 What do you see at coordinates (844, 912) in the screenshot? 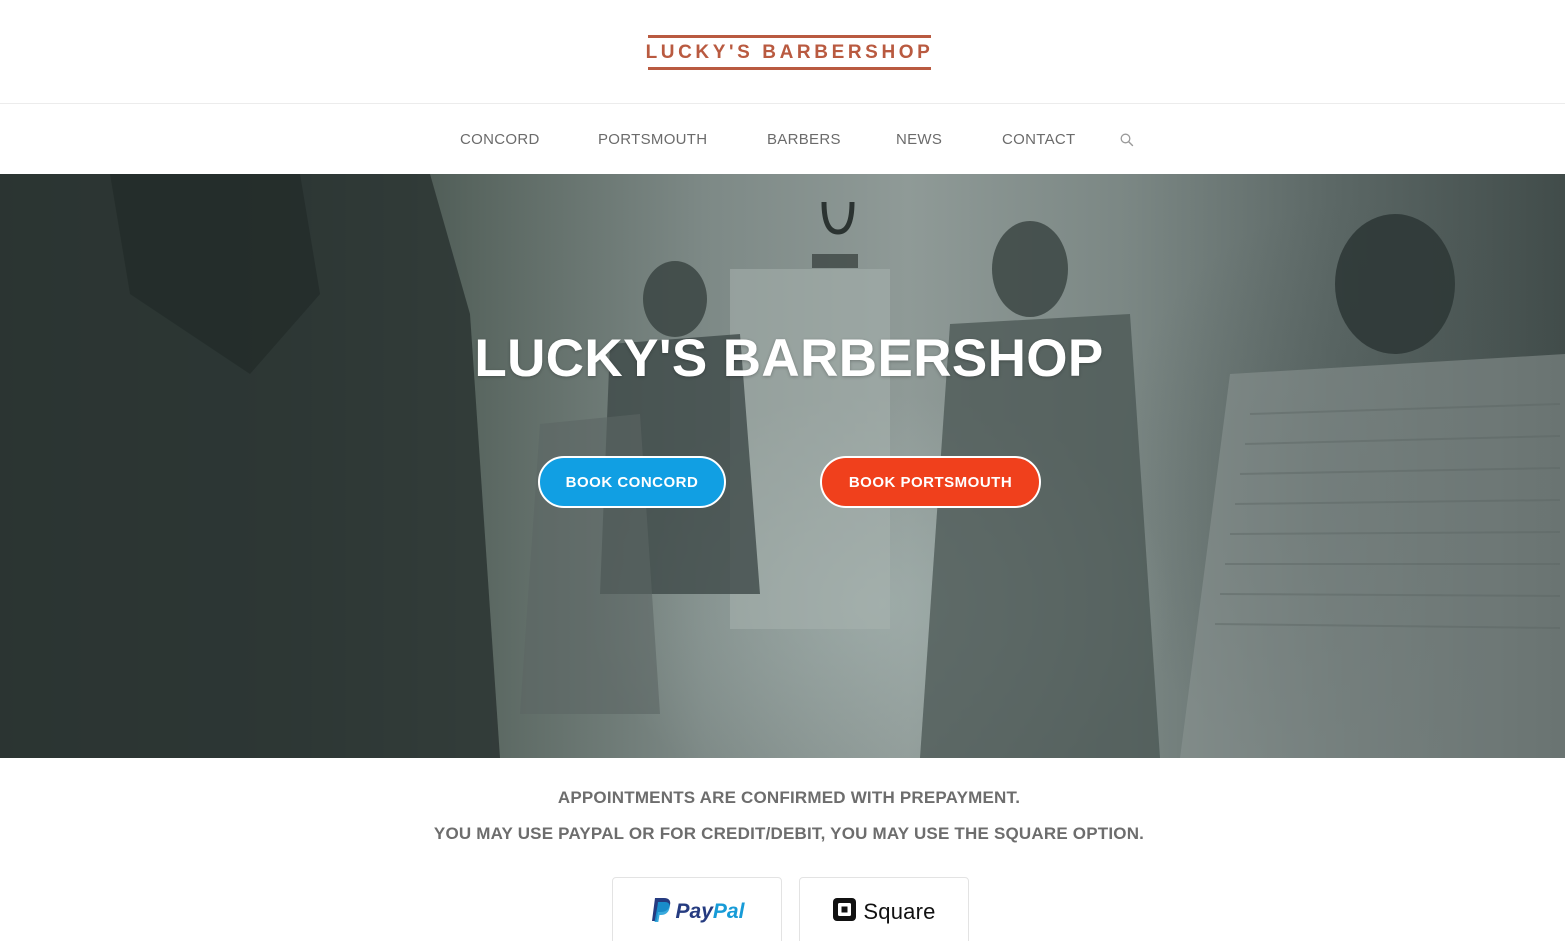
I see `square-logo-icon` at bounding box center [844, 912].